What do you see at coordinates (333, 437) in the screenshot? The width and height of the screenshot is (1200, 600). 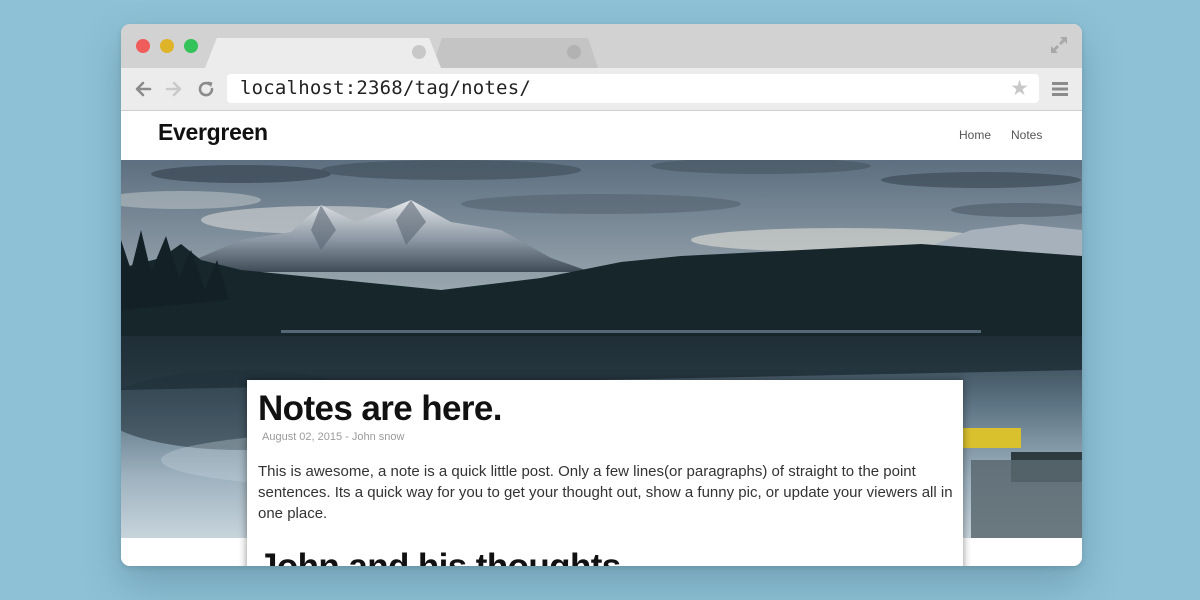 I see `post-meta: August 02, 2015 - John snow` at bounding box center [333, 437].